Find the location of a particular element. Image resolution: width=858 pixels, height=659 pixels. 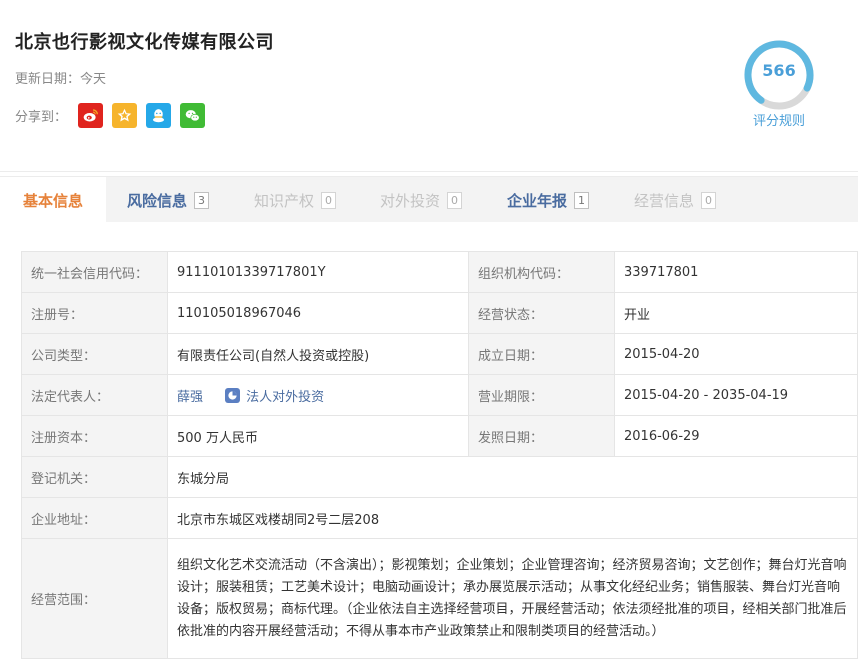

tab-bar: 基本信息 风险信息 3 知识产权 0 对外投资 0 企业年报 1 经营信息 0 is located at coordinates (429, 200).